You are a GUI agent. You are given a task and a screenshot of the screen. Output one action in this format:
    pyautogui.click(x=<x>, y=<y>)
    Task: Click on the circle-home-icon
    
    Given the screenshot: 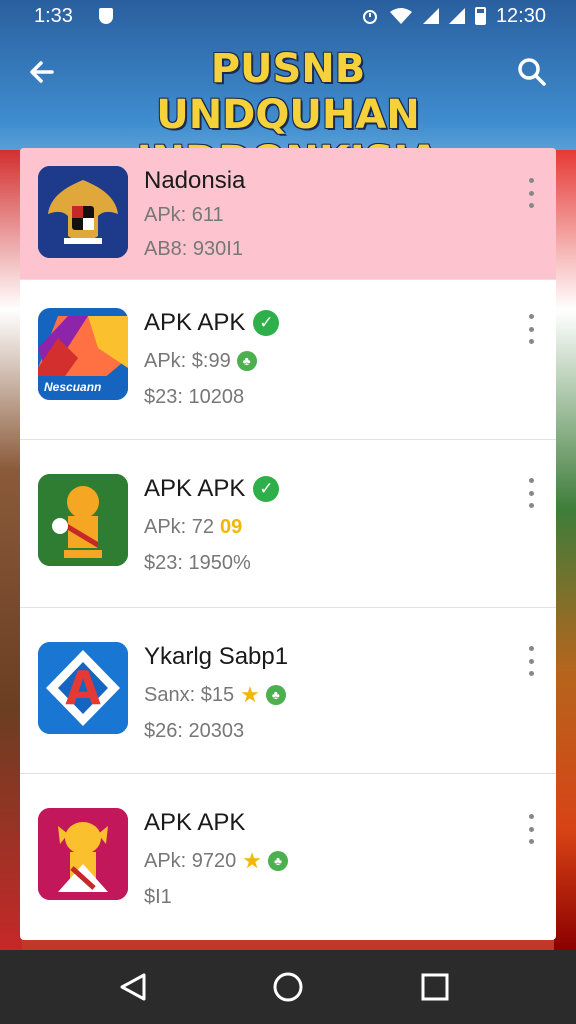 What is the action you would take?
    pyautogui.click(x=288, y=987)
    